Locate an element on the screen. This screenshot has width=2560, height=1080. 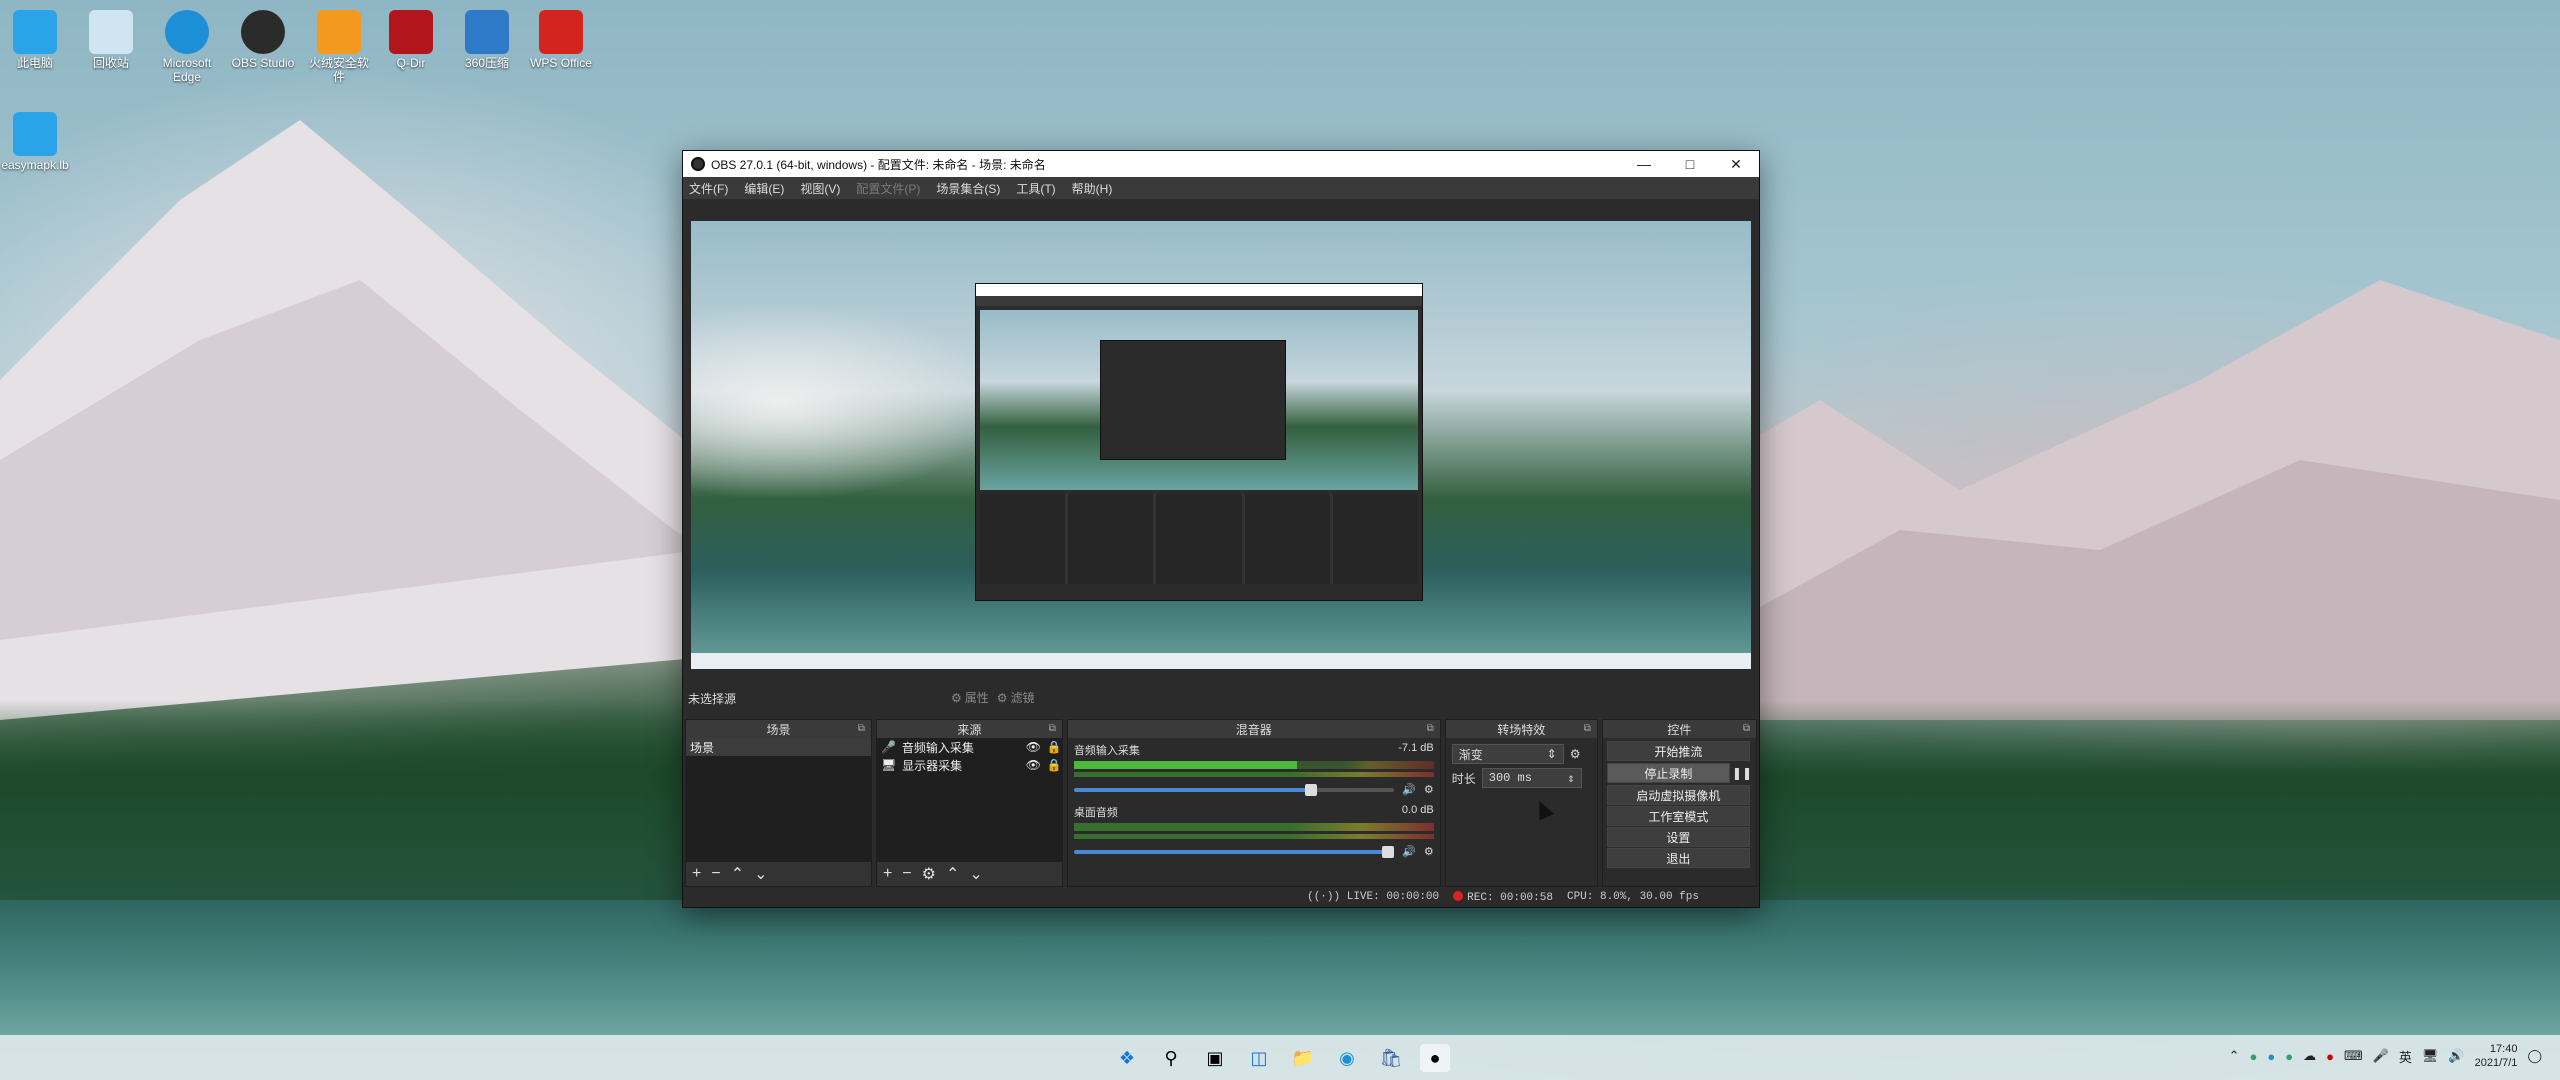
exit-button: 退出 is located at coordinates (1678, 858).